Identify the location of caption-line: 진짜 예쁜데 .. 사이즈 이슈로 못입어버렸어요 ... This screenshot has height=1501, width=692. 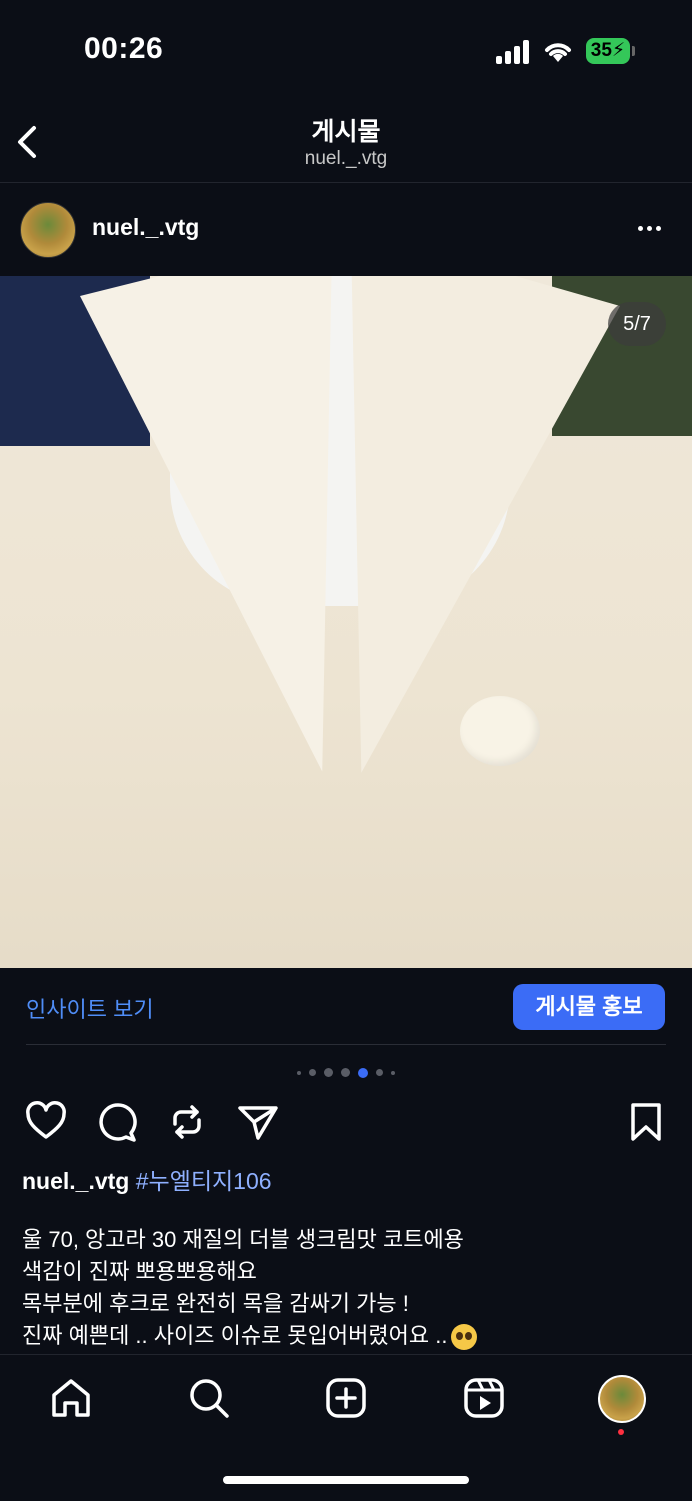
(235, 1335).